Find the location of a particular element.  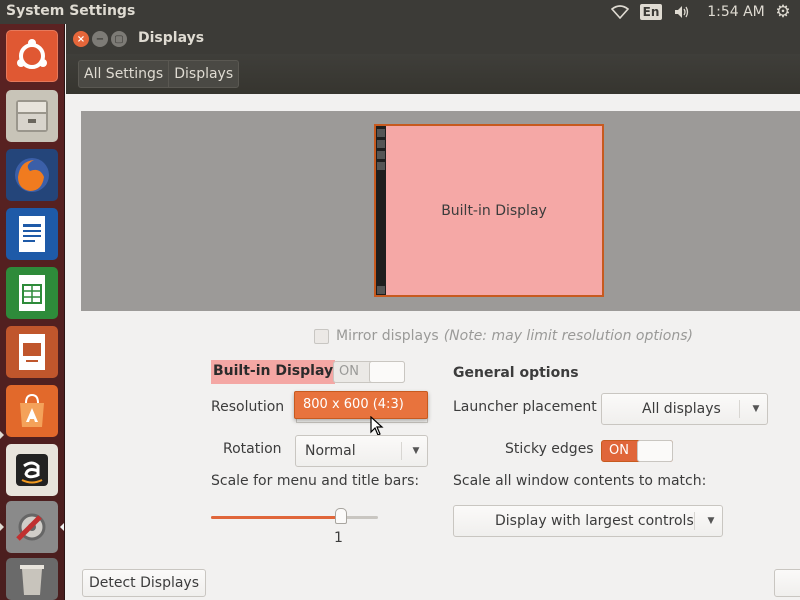

launcher-strip-preview is located at coordinates (381, 210).